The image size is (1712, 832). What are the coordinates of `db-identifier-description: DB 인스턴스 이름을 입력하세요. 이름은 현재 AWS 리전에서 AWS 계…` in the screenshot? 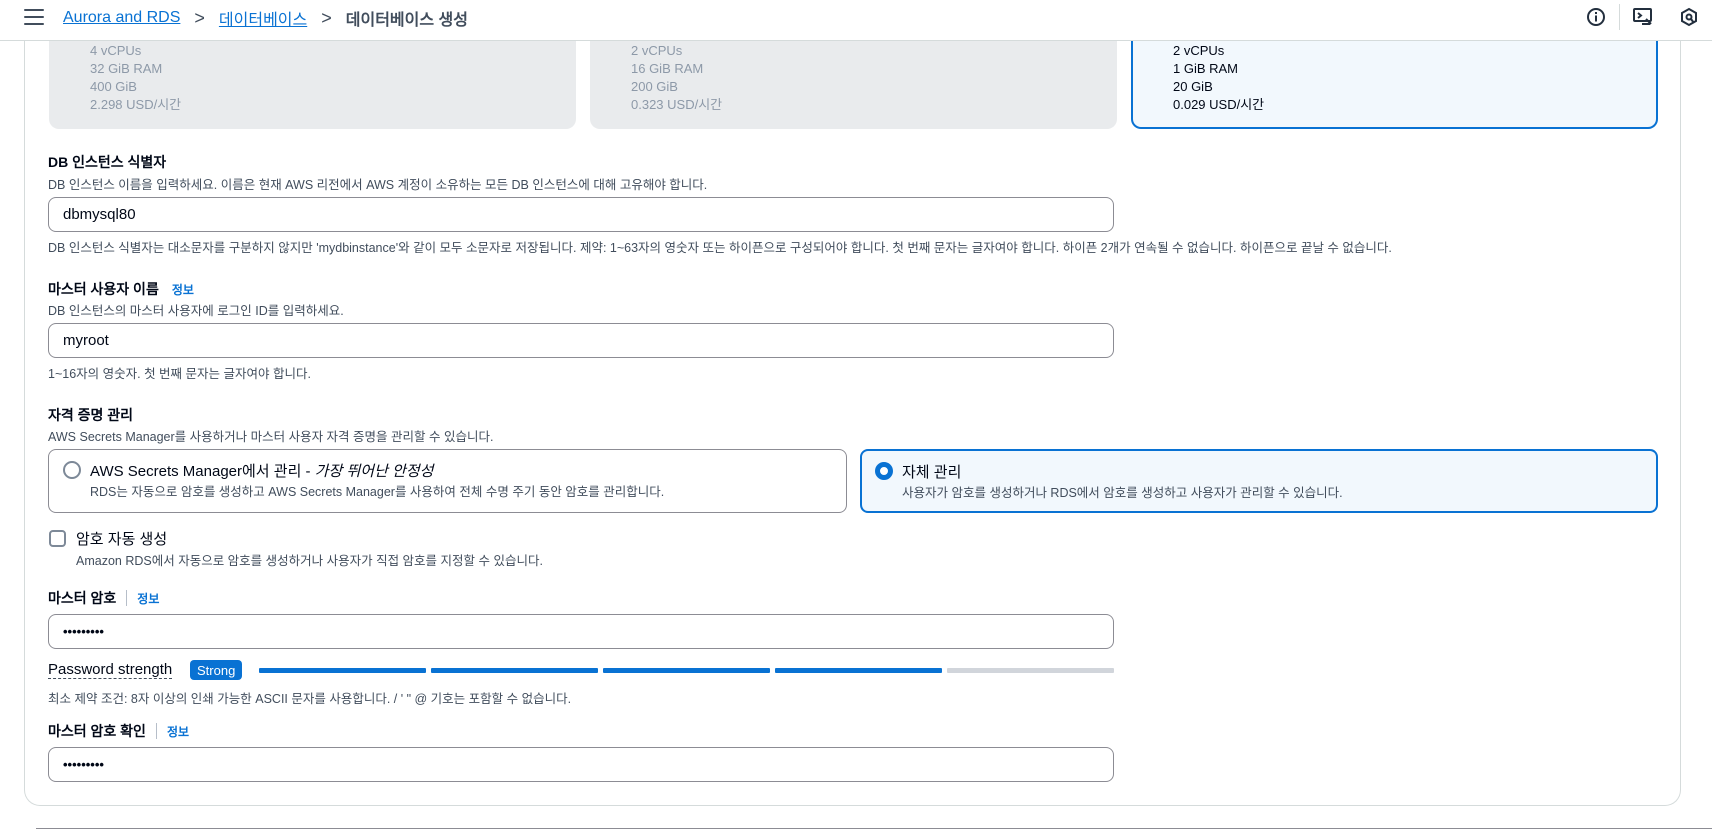 It's located at (378, 185).